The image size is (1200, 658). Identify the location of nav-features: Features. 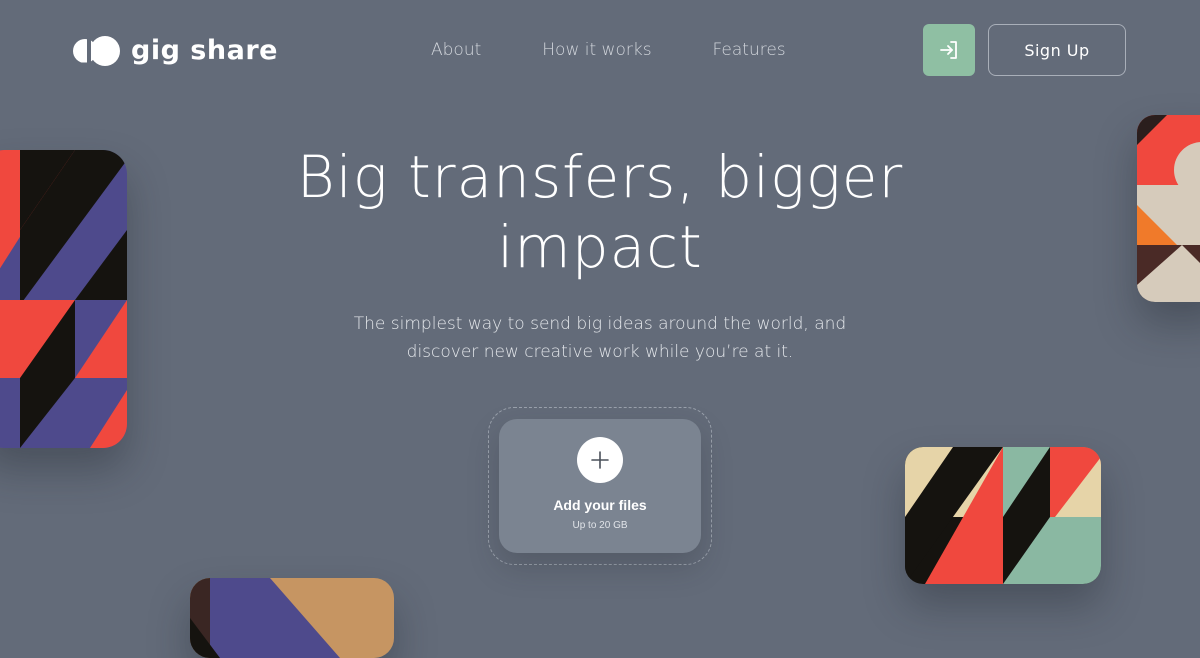
(749, 50).